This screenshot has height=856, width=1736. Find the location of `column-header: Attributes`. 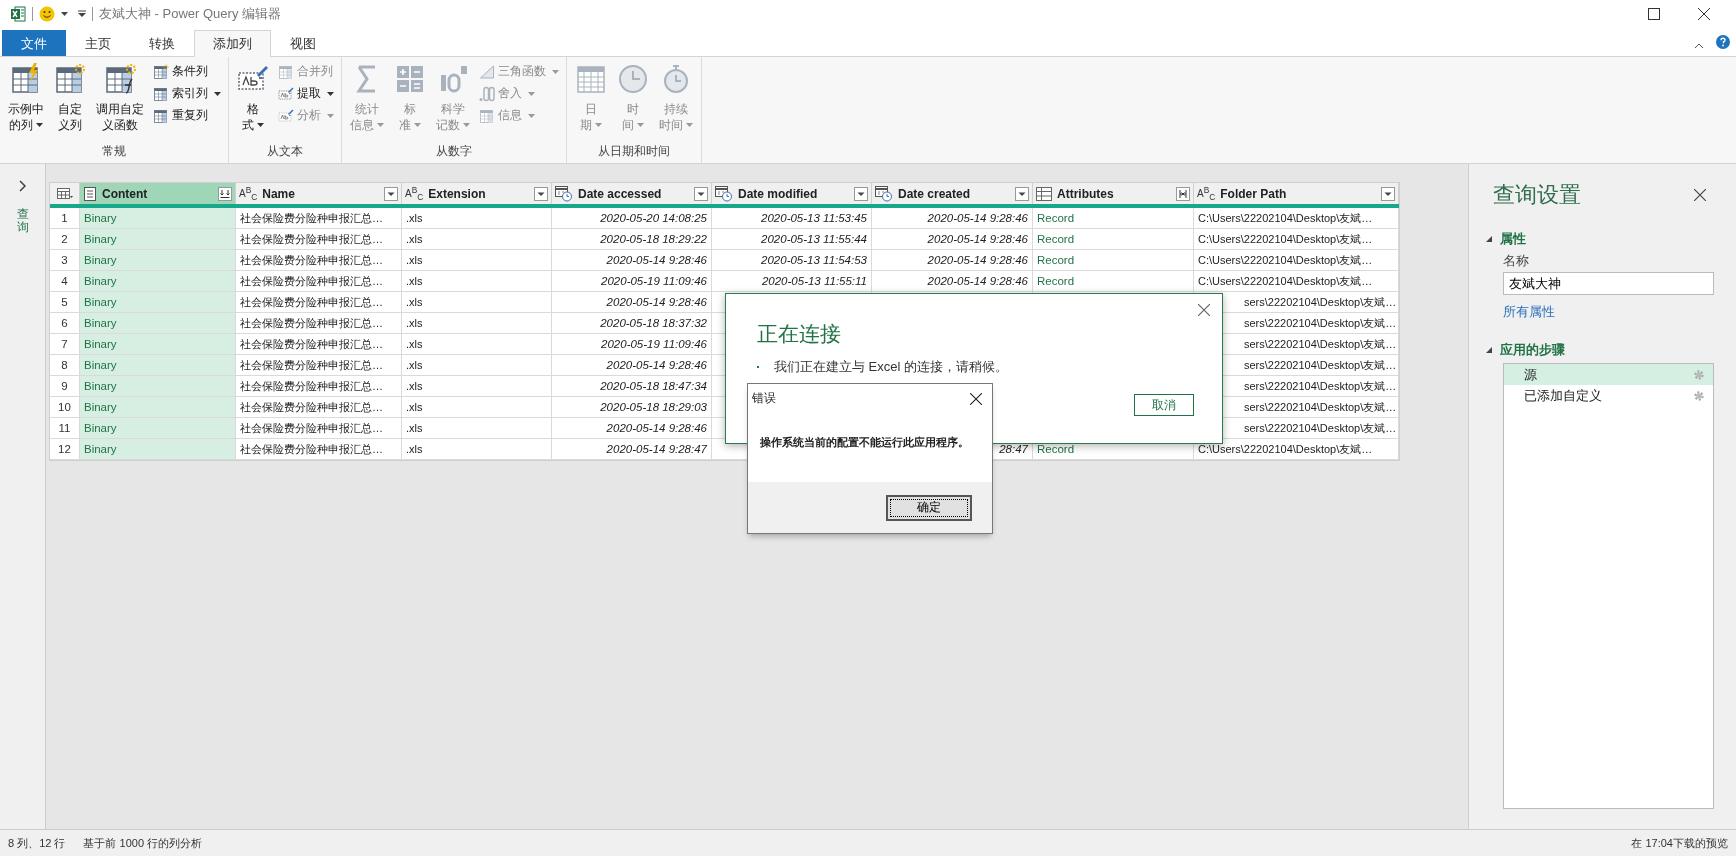

column-header: Attributes is located at coordinates (1113, 193).